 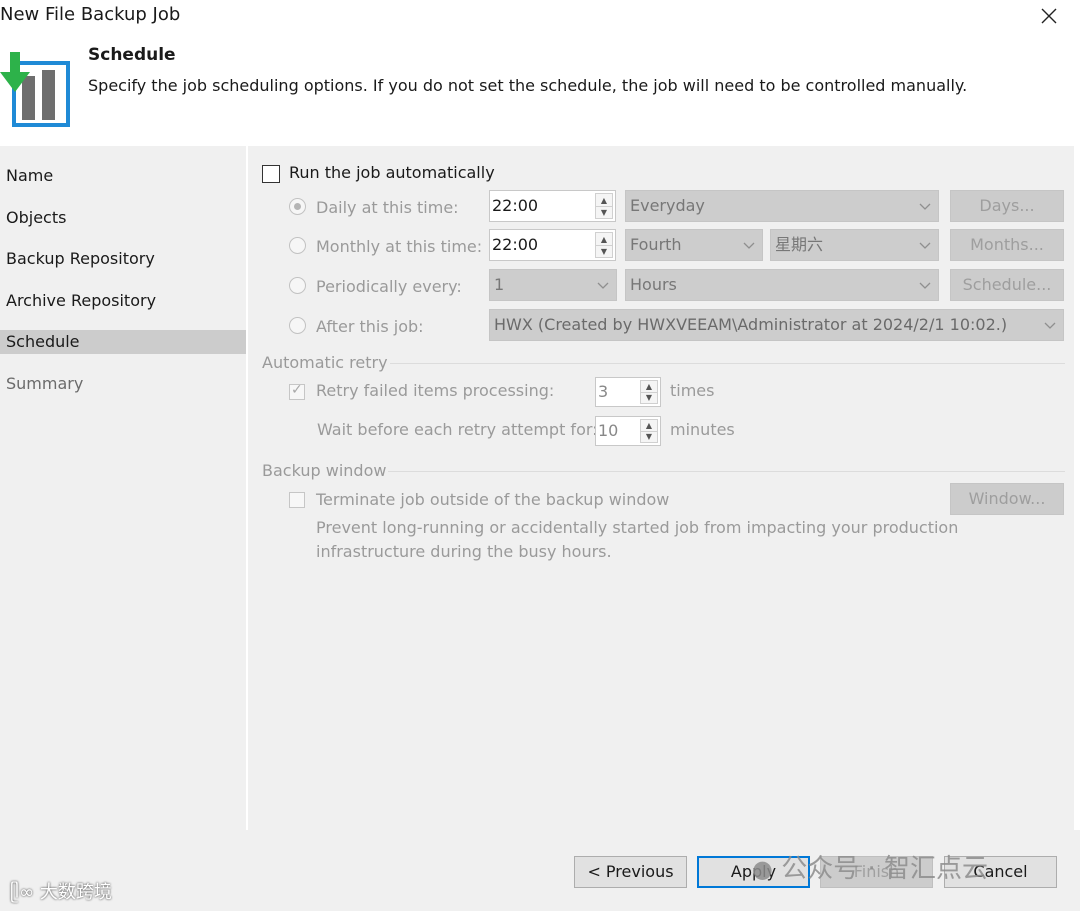 What do you see at coordinates (515, 244) in the screenshot?
I see `monthly-time-value: 22:00` at bounding box center [515, 244].